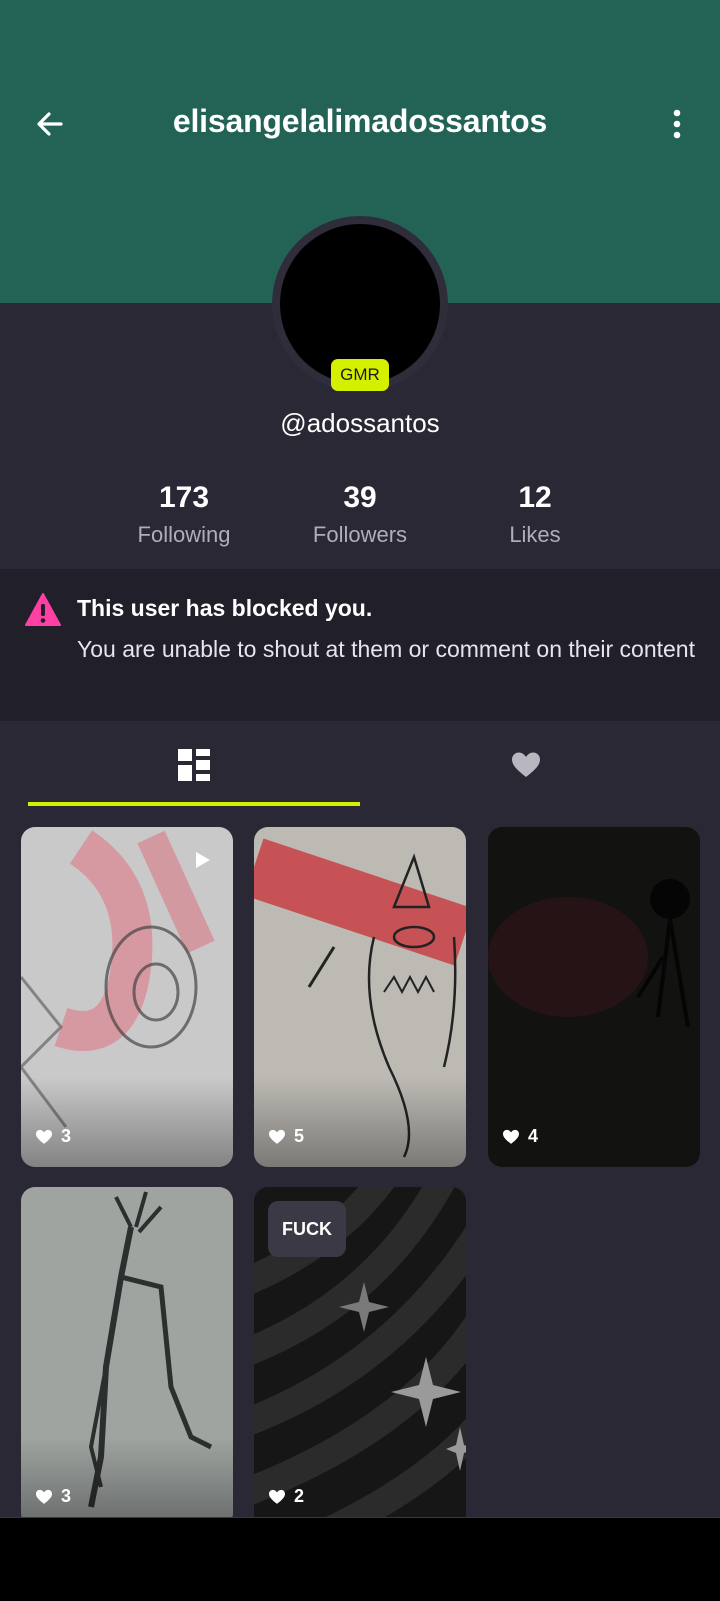 The height and width of the screenshot is (1601, 720). I want to click on bottom-bar, so click(360, 1559).